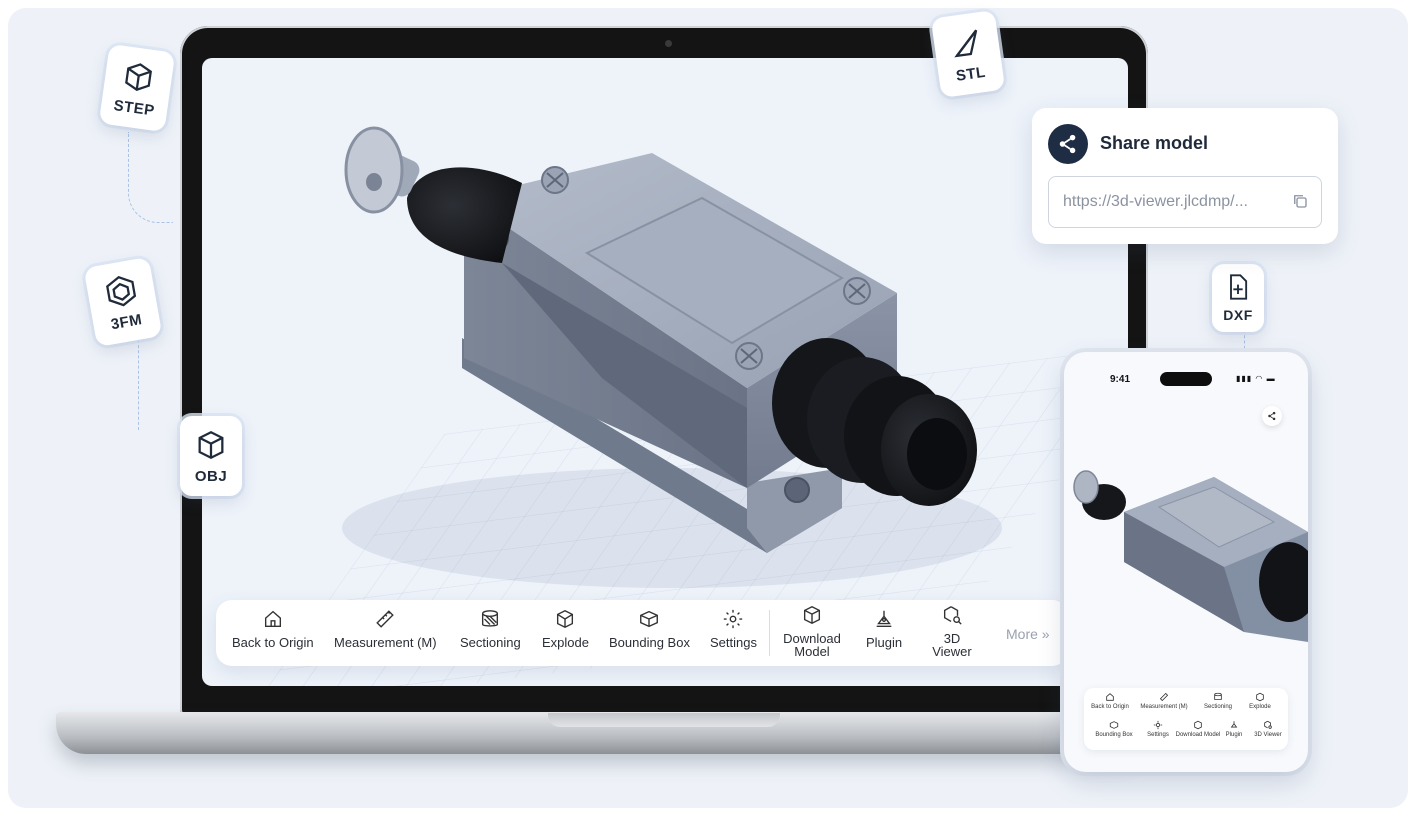 The height and width of the screenshot is (816, 1416). I want to click on share-title: Share model, so click(1154, 143).